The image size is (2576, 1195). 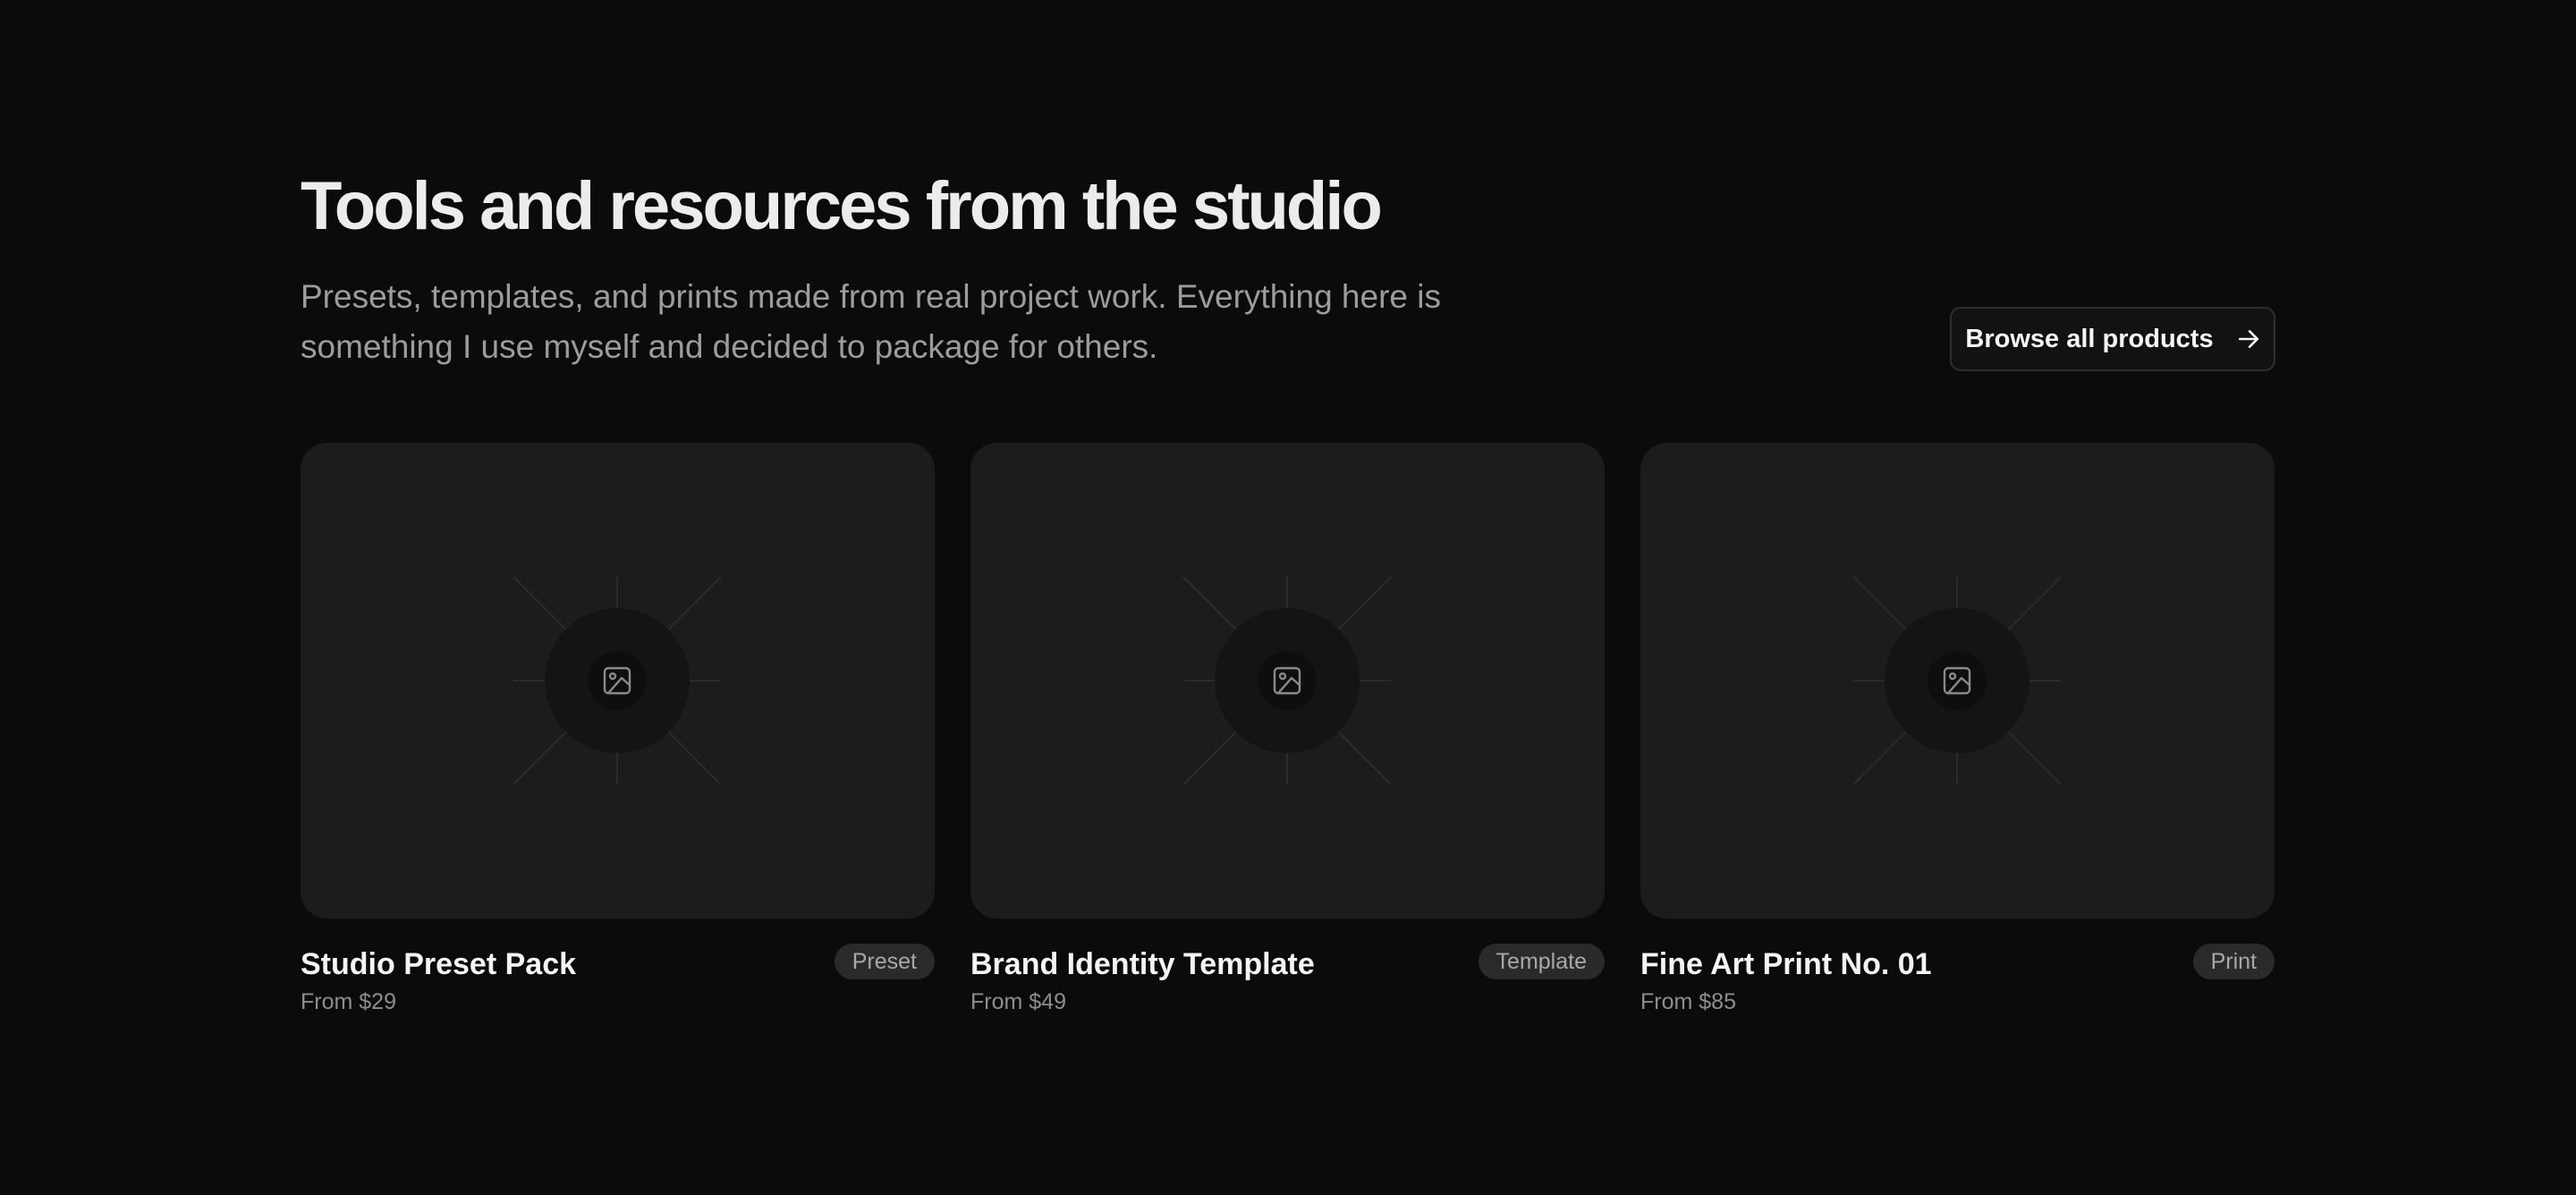 What do you see at coordinates (618, 984) in the screenshot?
I see `product-info: Studio Preset Pack From $29 Preset` at bounding box center [618, 984].